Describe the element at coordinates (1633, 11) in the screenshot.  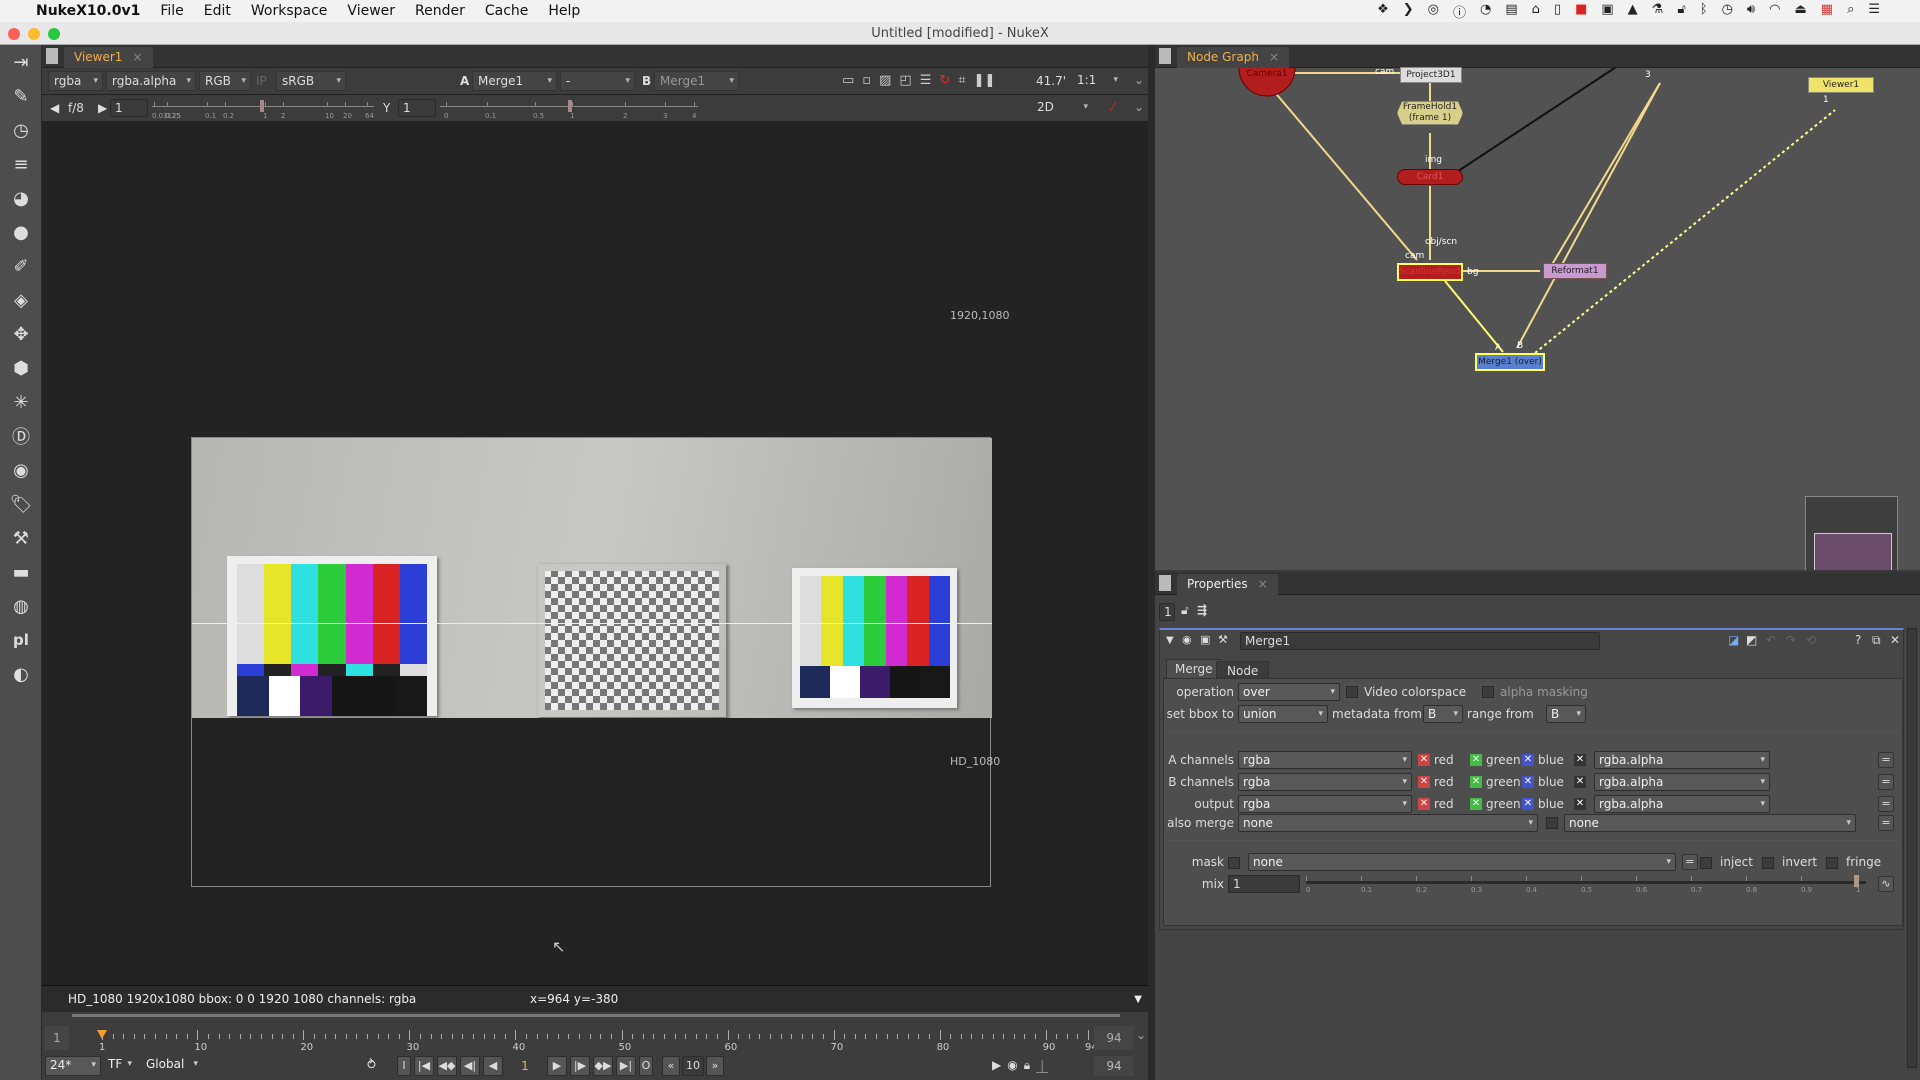
I see `triangle-icon: ▲` at that location.